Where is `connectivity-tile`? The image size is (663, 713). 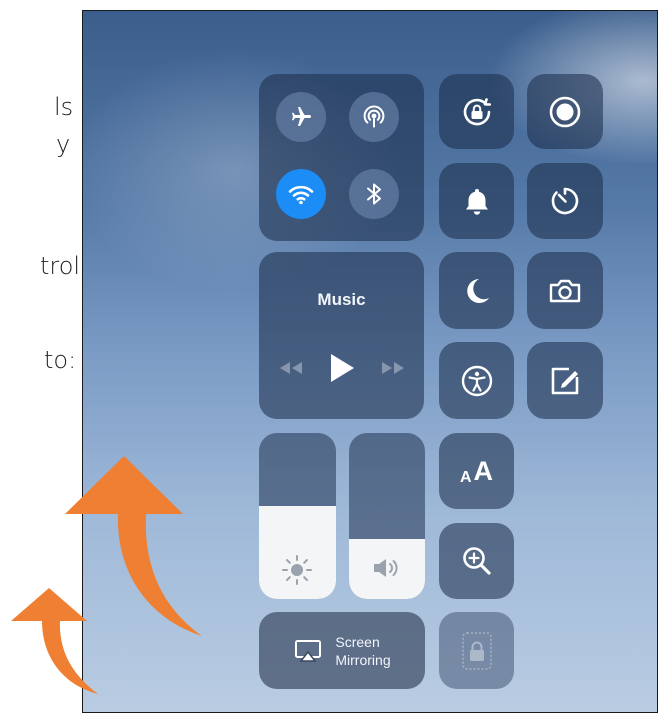 connectivity-tile is located at coordinates (341, 157).